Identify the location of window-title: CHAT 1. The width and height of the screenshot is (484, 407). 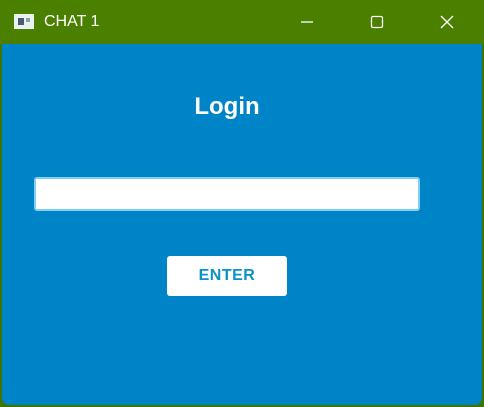
(72, 21).